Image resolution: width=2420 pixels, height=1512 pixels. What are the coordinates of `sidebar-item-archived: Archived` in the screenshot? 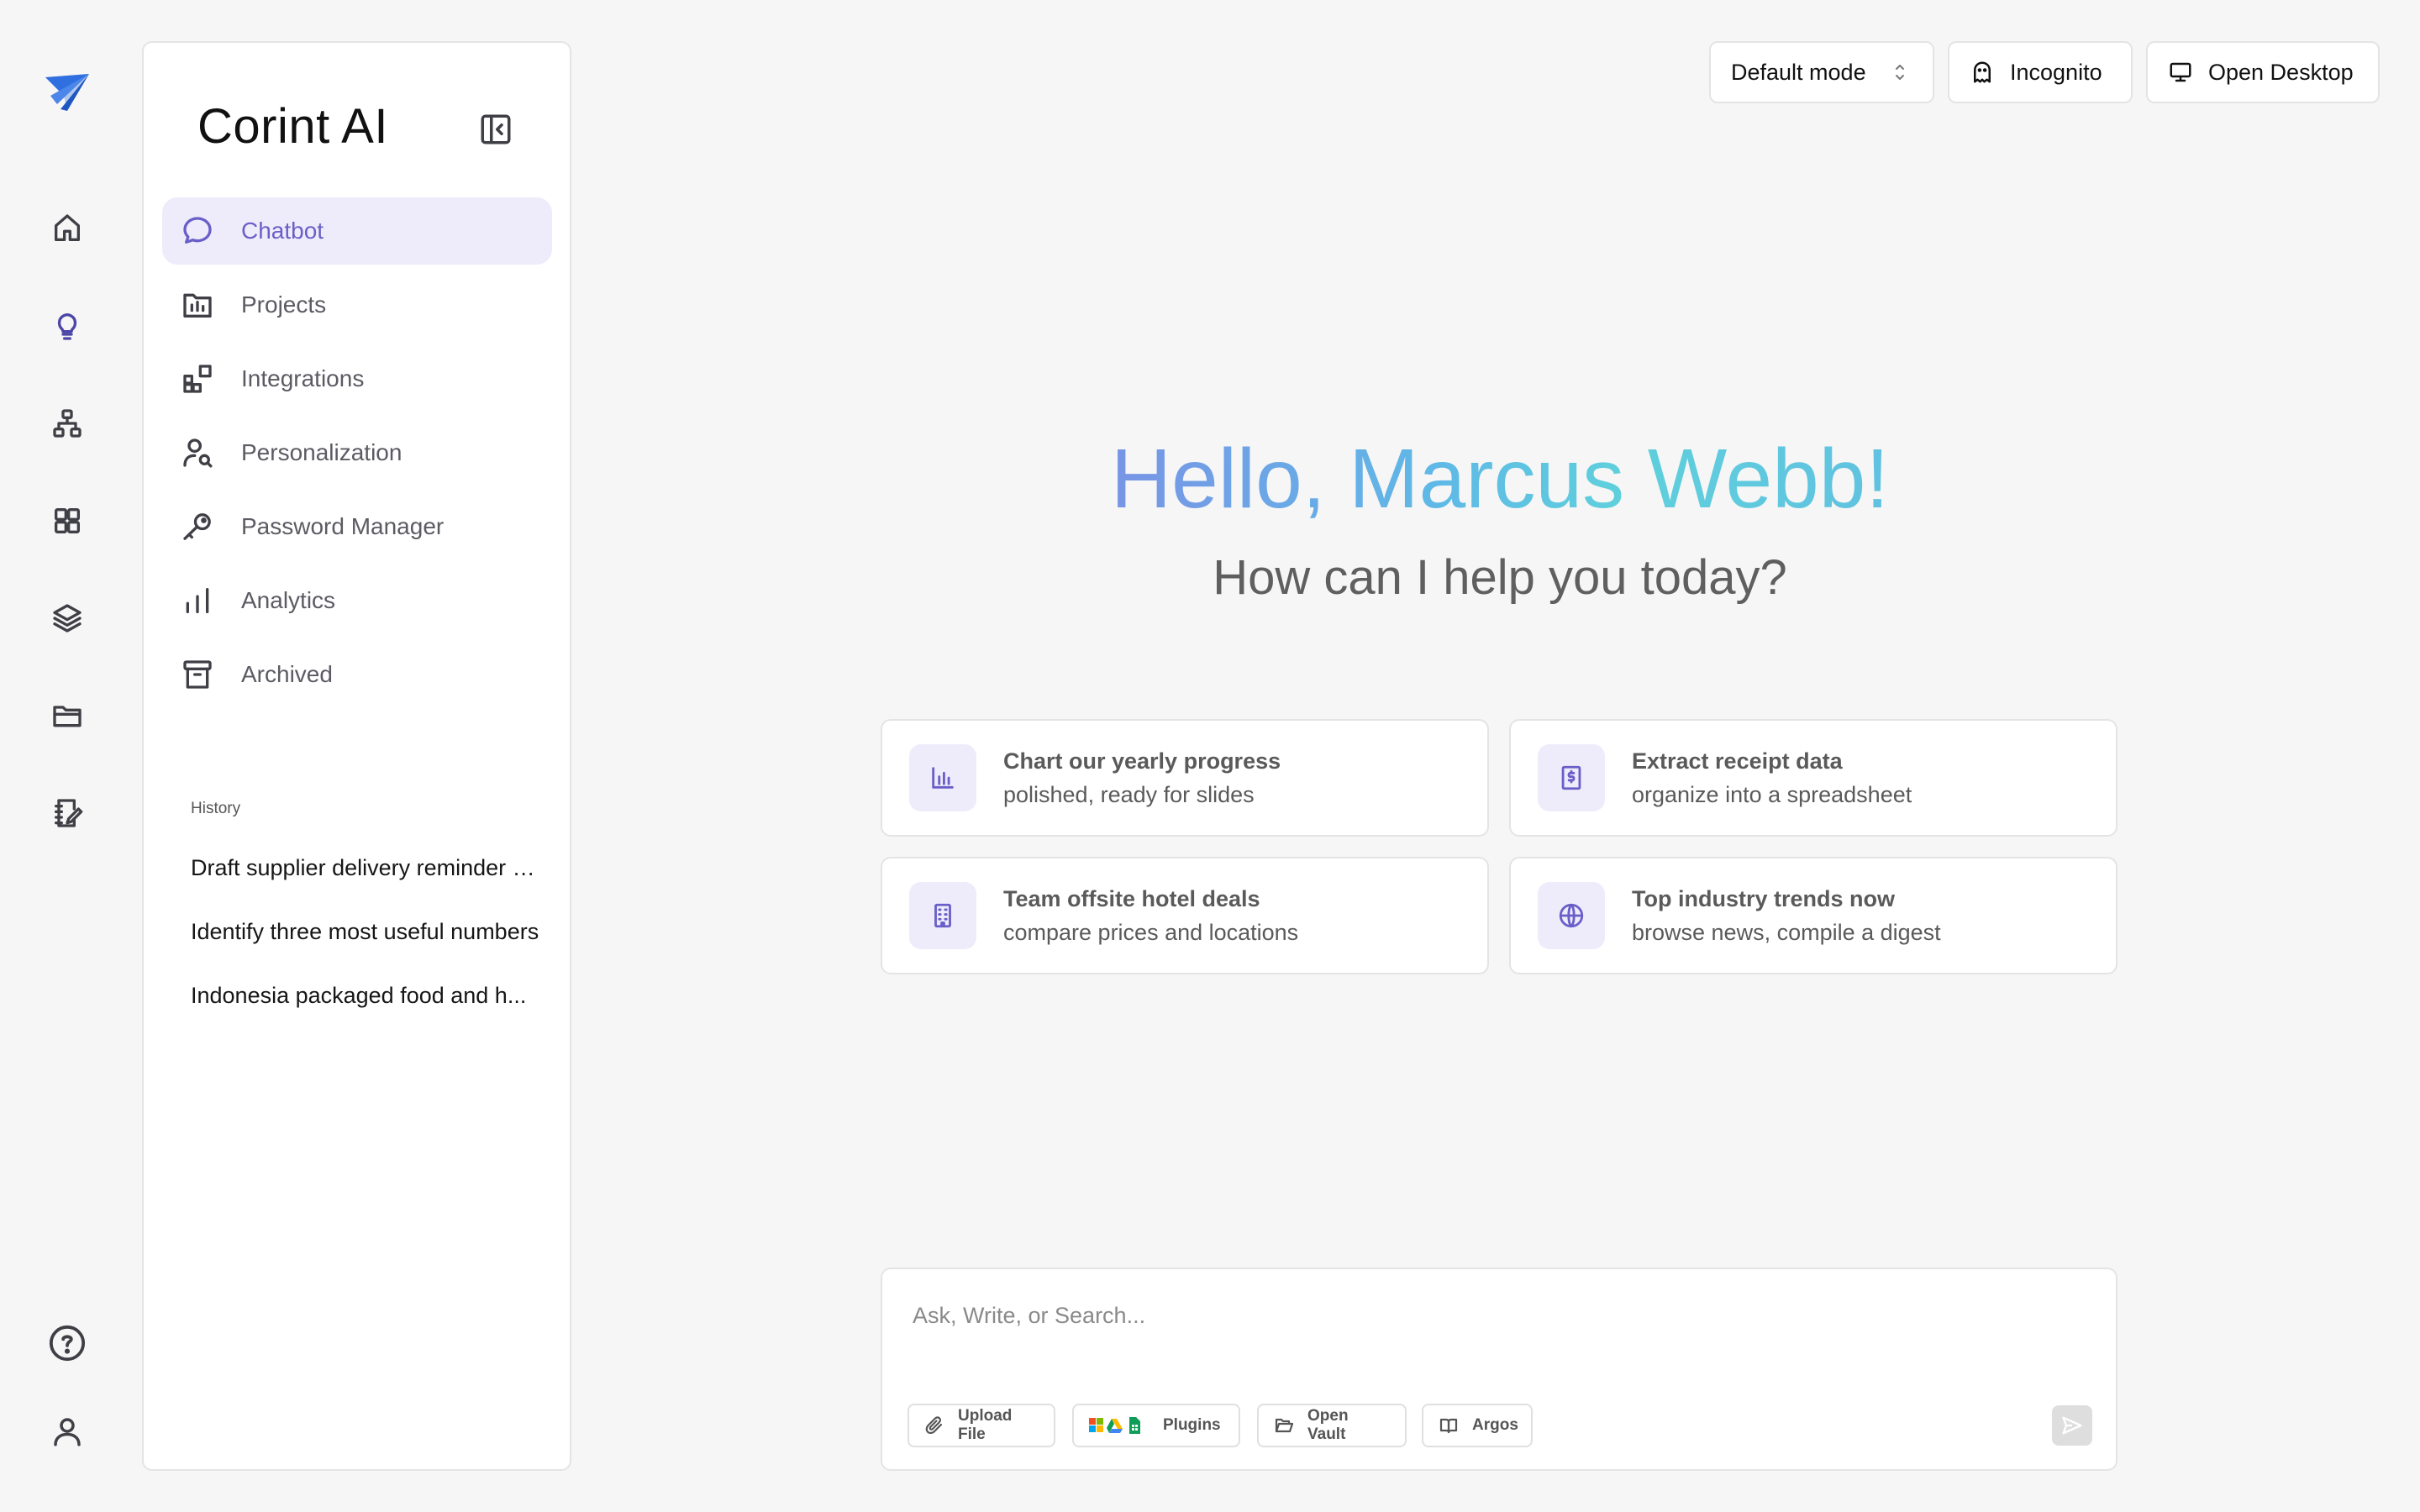 It's located at (357, 674).